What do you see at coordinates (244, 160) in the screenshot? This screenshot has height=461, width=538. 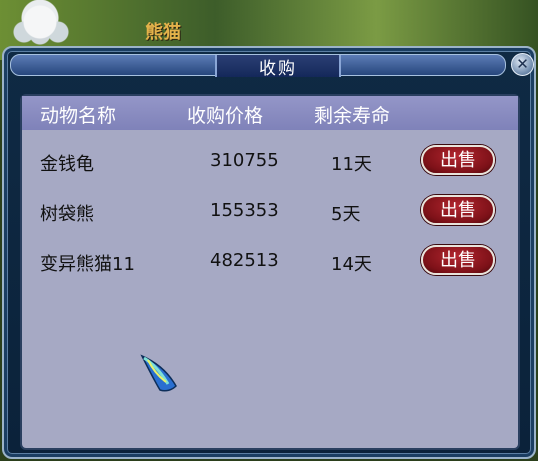 I see `purchase-price: 310755` at bounding box center [244, 160].